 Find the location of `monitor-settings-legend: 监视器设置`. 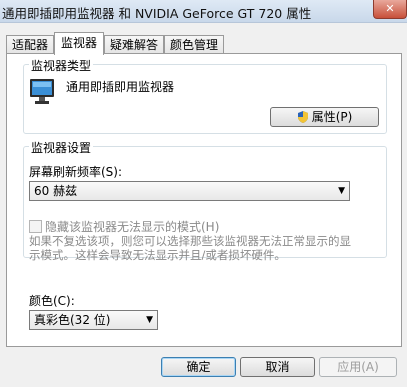

monitor-settings-legend: 监视器设置 is located at coordinates (61, 147).